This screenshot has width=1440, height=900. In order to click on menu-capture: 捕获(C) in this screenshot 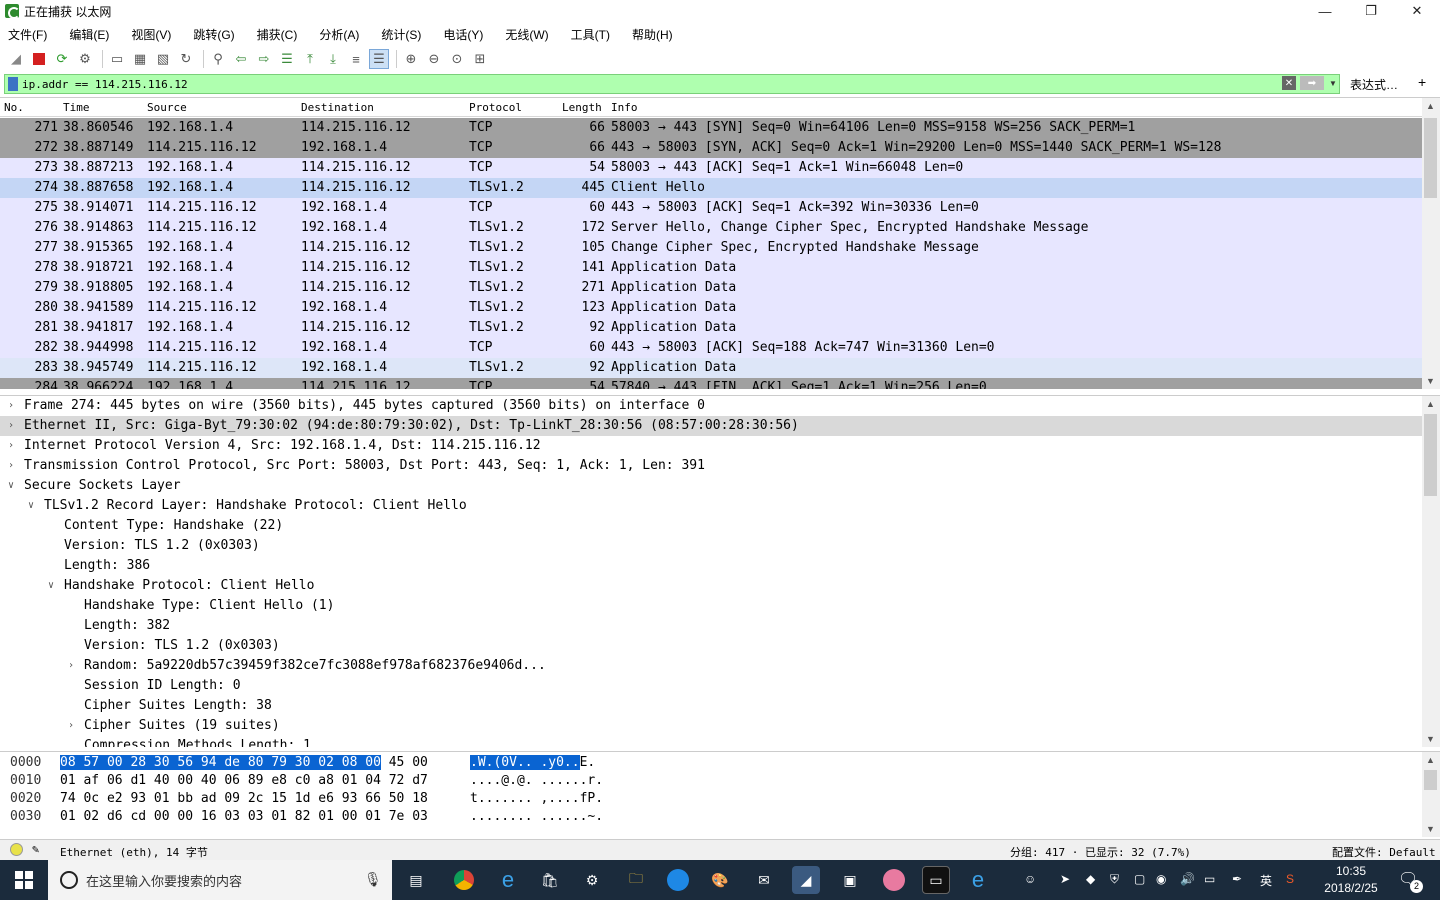, I will do `click(277, 34)`.